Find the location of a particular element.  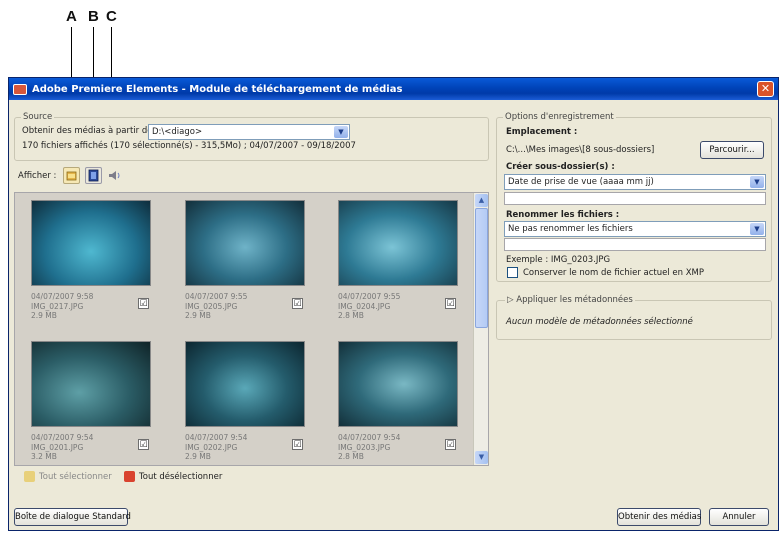

rename-value: Ne pas renommer les fichiers is located at coordinates (570, 229).